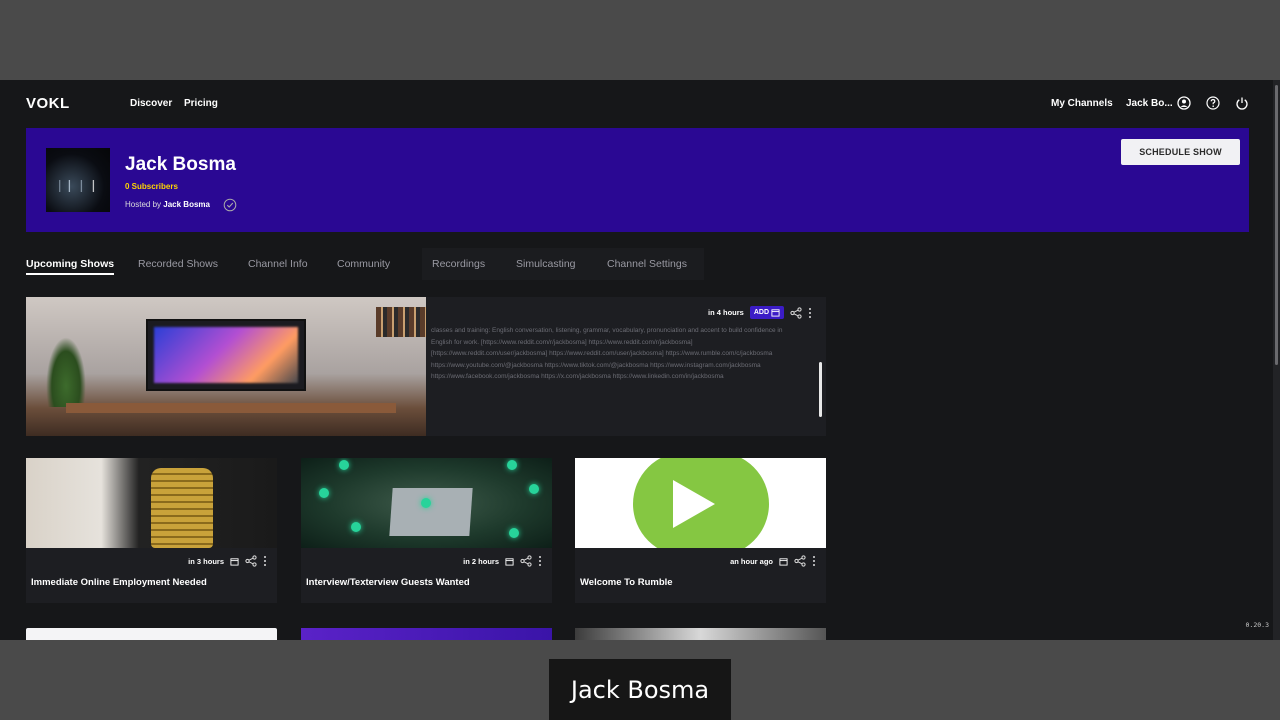 The height and width of the screenshot is (720, 1280). I want to click on tab-recorded-shows: Recorded Shows, so click(178, 264).